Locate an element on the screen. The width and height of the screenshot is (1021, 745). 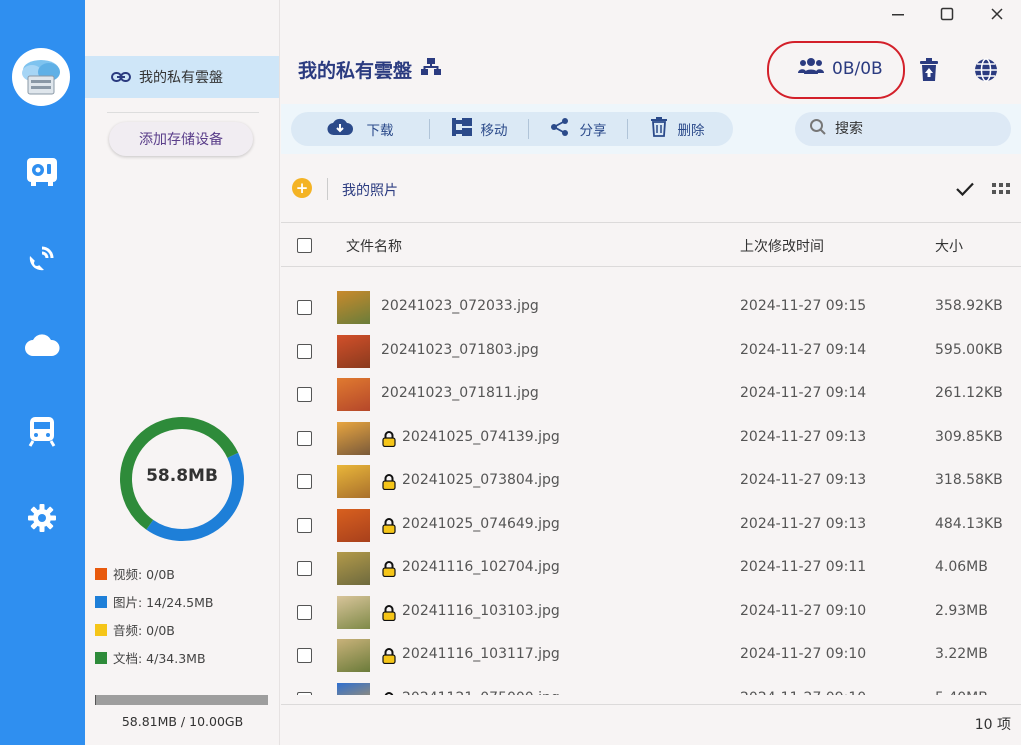
file-name: 20241116_102704.jpg is located at coordinates (481, 567).